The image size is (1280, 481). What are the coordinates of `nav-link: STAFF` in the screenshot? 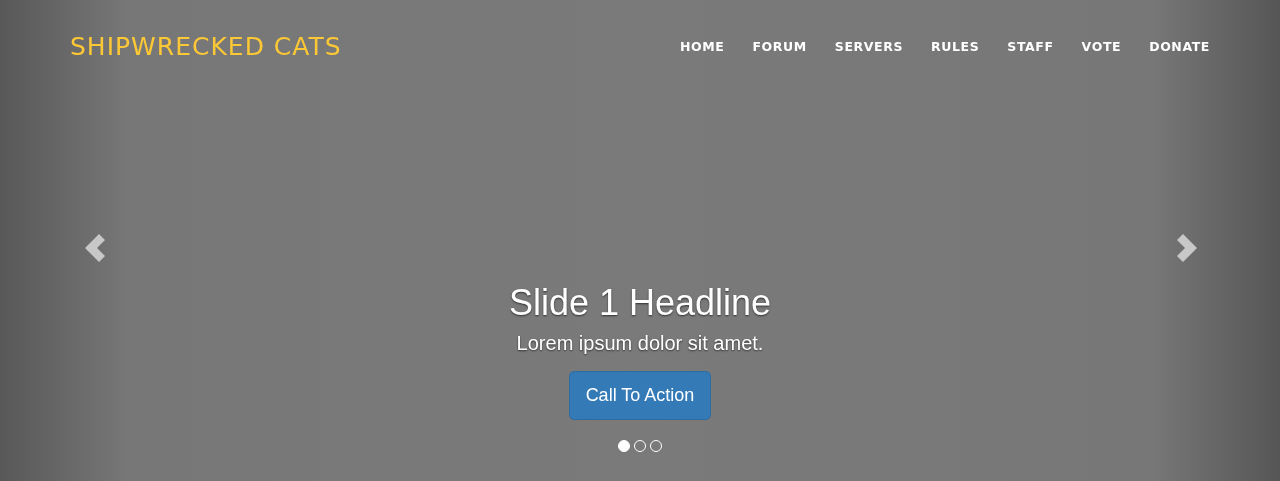 It's located at (1030, 47).